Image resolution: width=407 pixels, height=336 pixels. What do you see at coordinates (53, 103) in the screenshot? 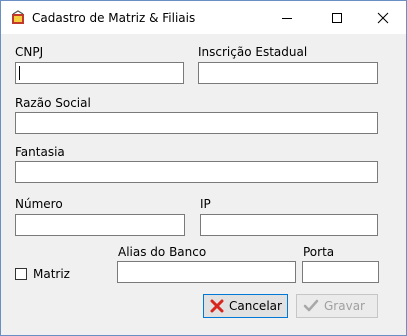
I see `razao-social-label: Razão Social` at bounding box center [53, 103].